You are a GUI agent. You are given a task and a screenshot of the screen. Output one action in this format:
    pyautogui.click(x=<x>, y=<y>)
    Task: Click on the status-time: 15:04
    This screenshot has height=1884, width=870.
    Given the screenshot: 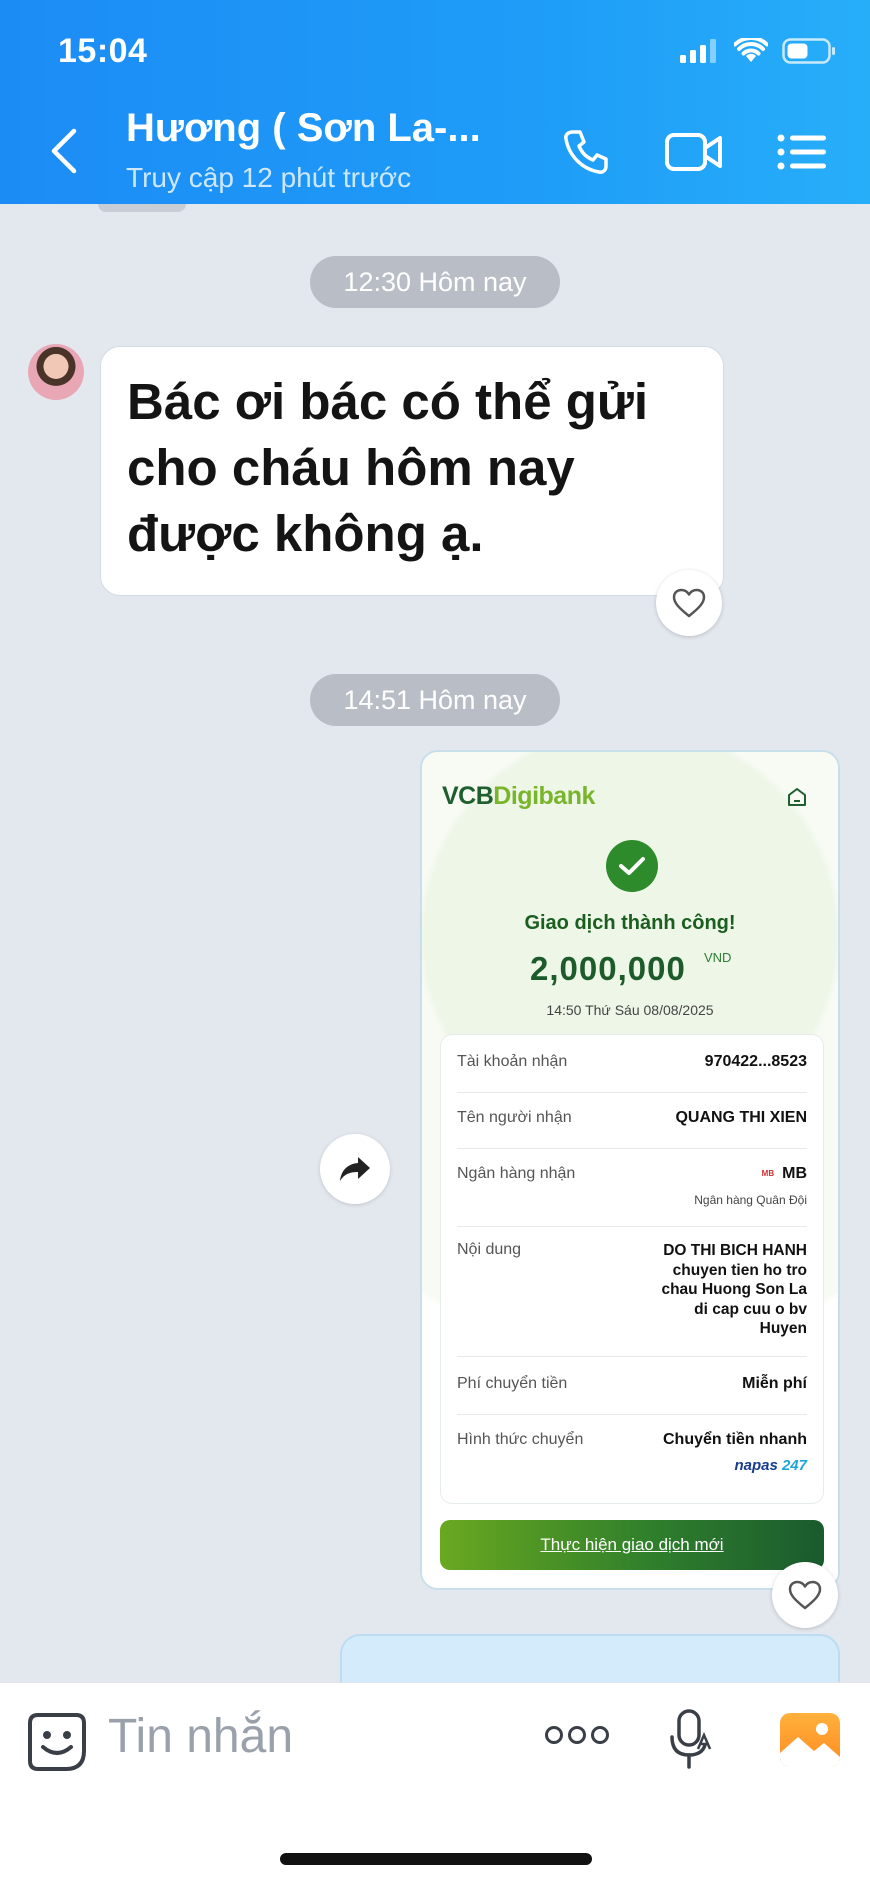 What is the action you would take?
    pyautogui.click(x=103, y=51)
    